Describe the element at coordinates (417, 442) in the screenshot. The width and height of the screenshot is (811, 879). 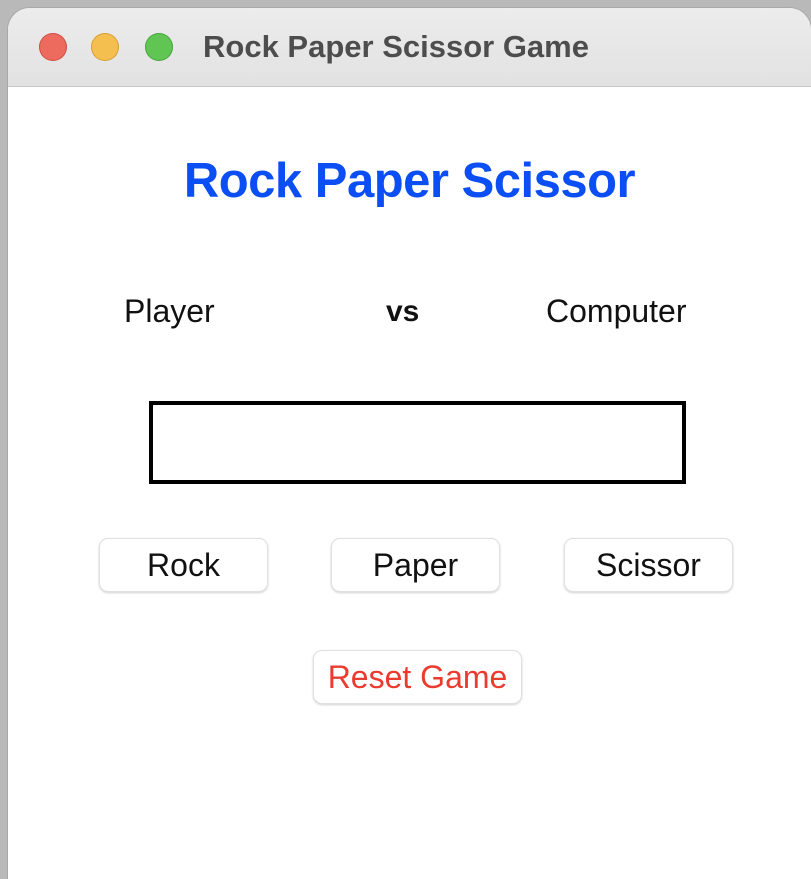
I see `result-display` at that location.